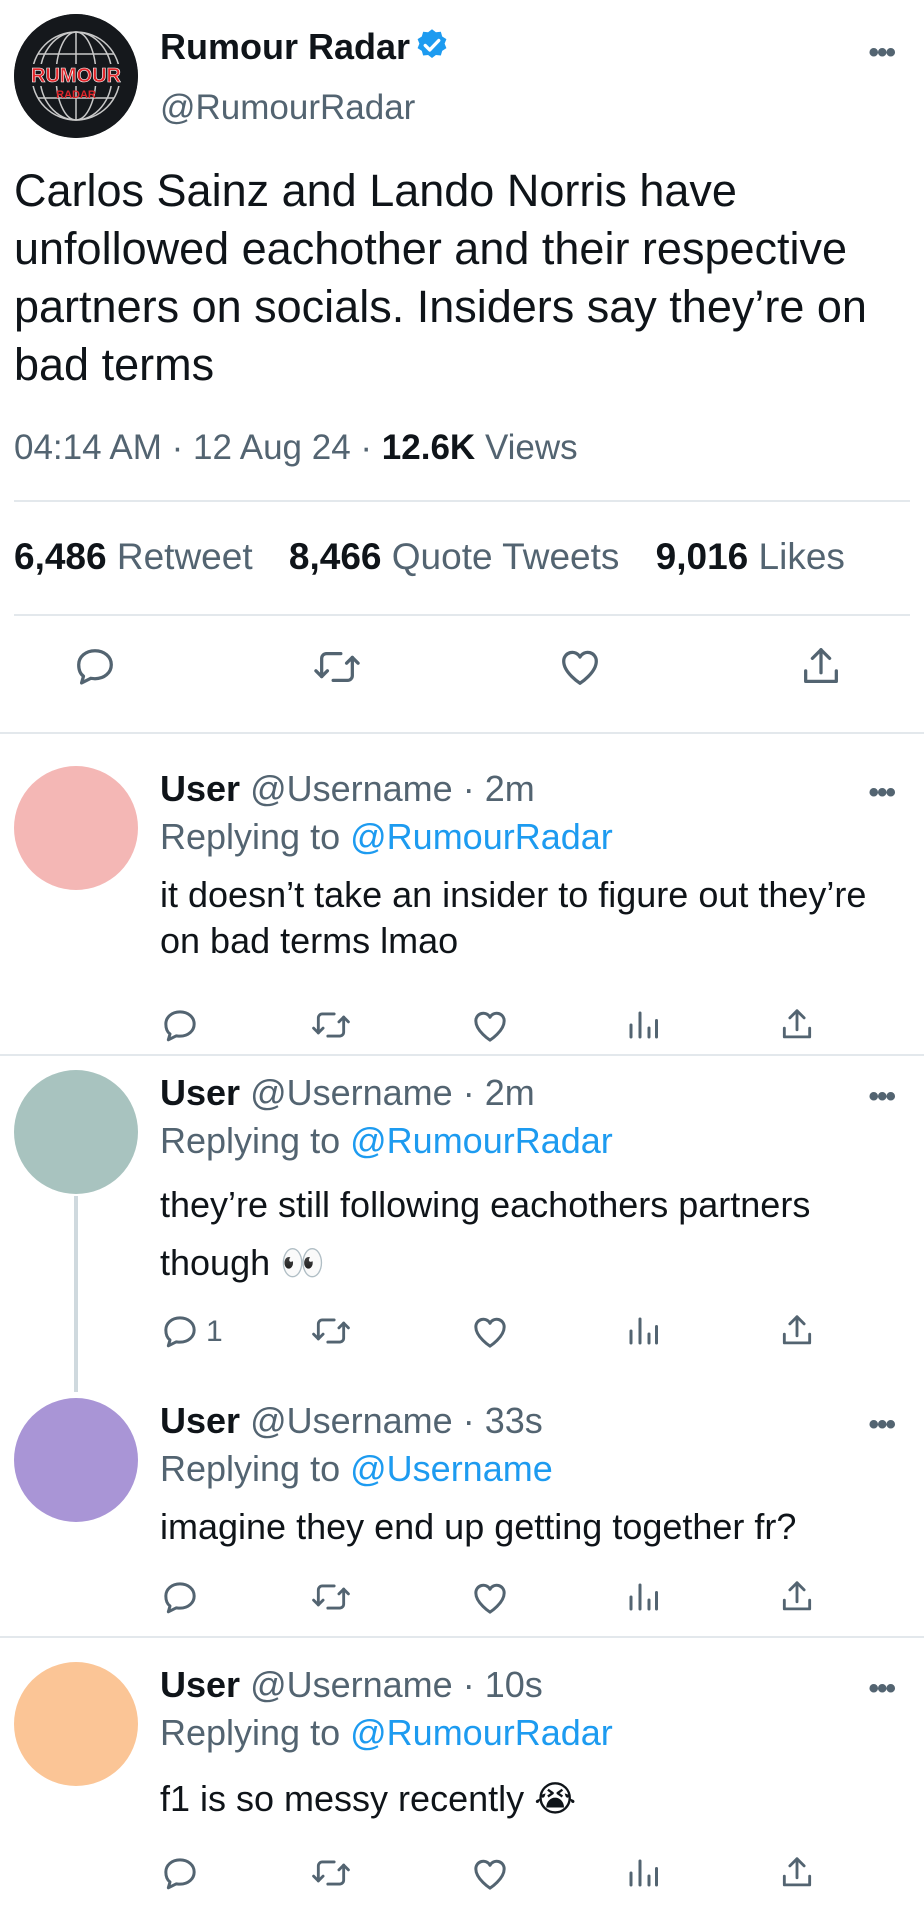 Image resolution: width=924 pixels, height=1920 pixels. I want to click on reply-time: · 10s, so click(502, 1684).